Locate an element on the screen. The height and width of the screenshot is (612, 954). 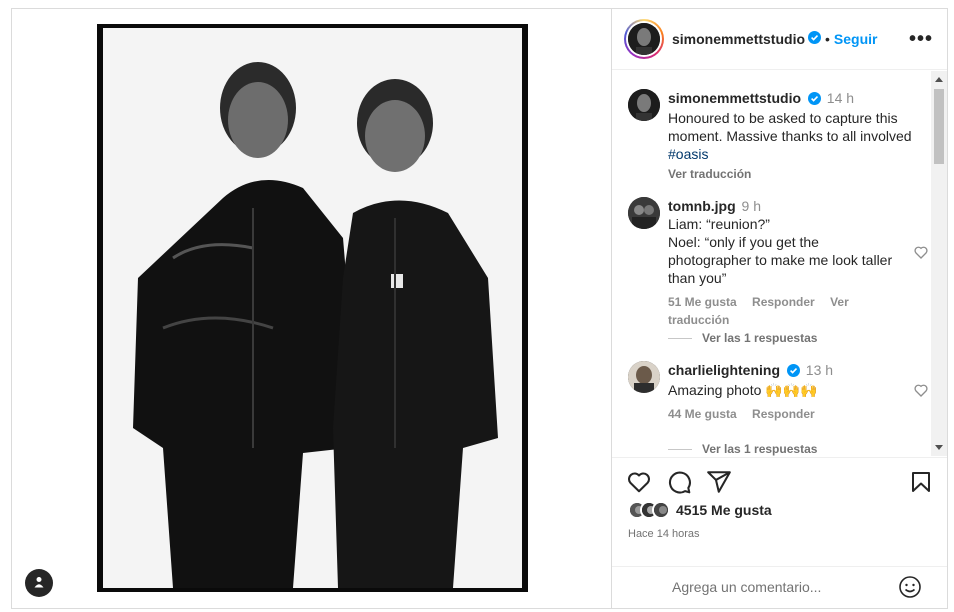
post-header: simonemmettstudio • Seguir ••• is located at coordinates (779, 39).